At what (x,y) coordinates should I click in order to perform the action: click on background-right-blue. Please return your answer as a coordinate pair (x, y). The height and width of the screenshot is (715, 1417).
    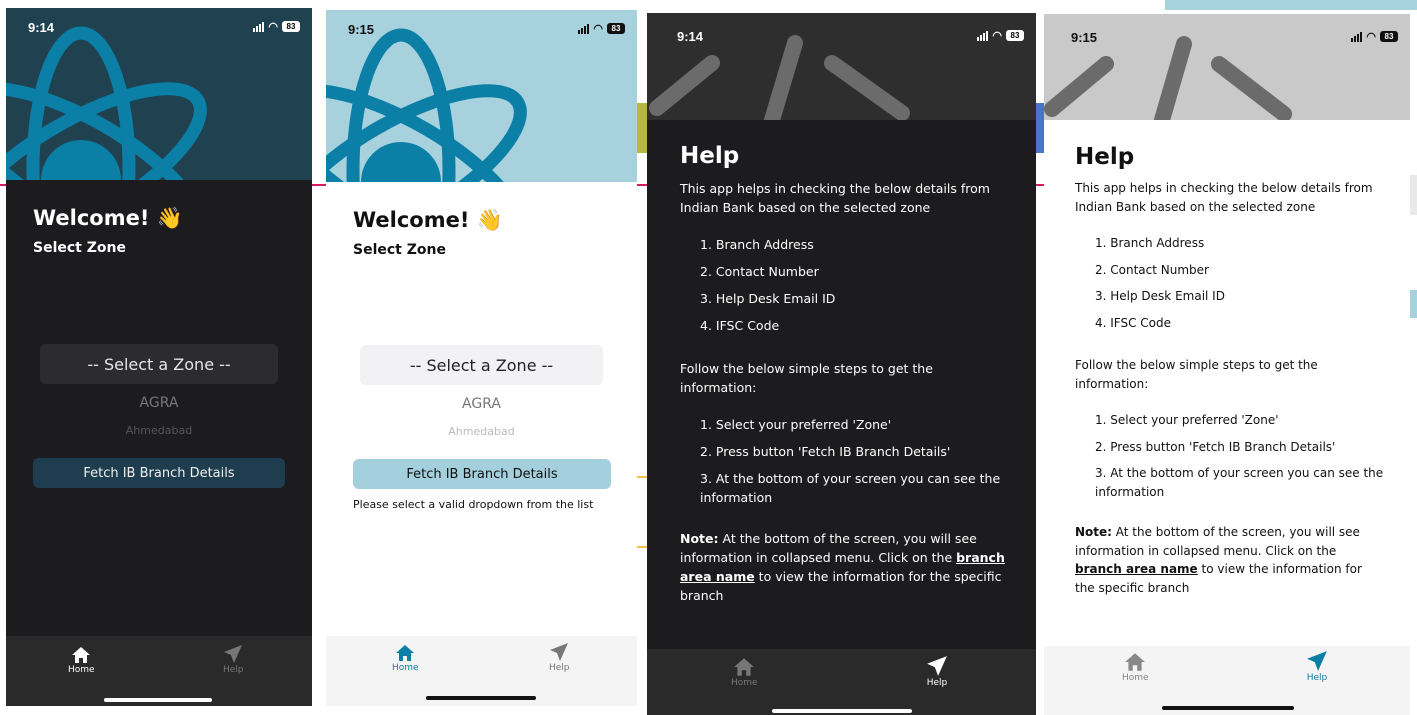
    Looking at the image, I should click on (1413, 304).